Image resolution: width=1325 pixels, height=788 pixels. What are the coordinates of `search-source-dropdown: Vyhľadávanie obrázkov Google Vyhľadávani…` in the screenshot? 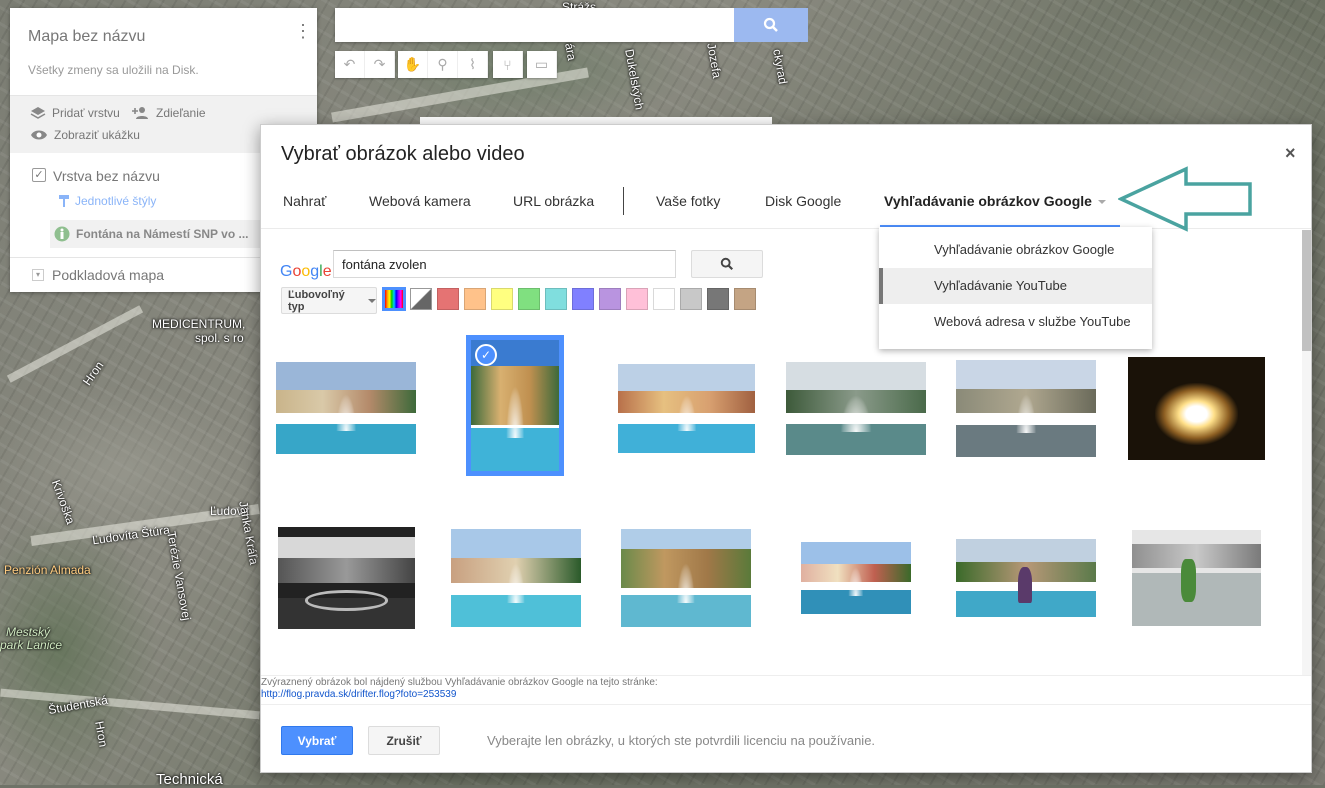 It's located at (1015, 288).